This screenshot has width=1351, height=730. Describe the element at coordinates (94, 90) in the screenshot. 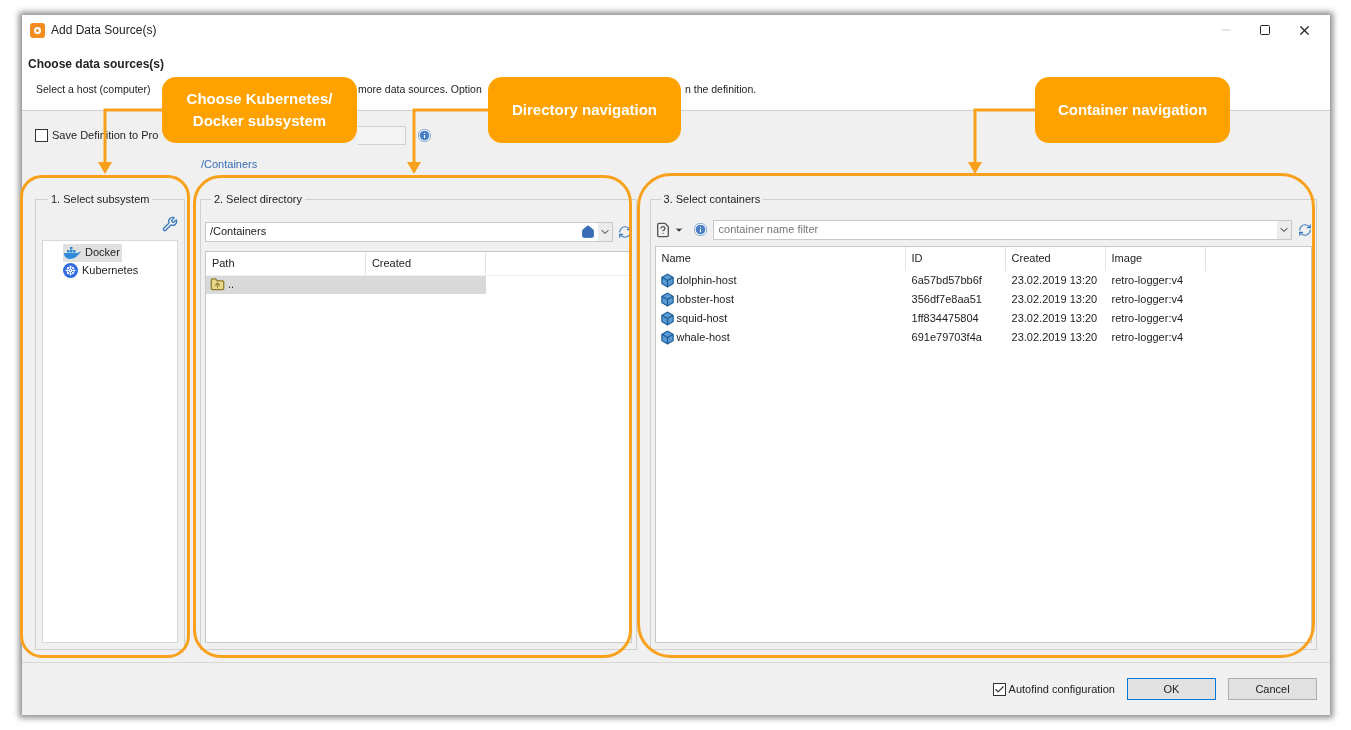

I see `description-text: Select a host (computer)` at that location.